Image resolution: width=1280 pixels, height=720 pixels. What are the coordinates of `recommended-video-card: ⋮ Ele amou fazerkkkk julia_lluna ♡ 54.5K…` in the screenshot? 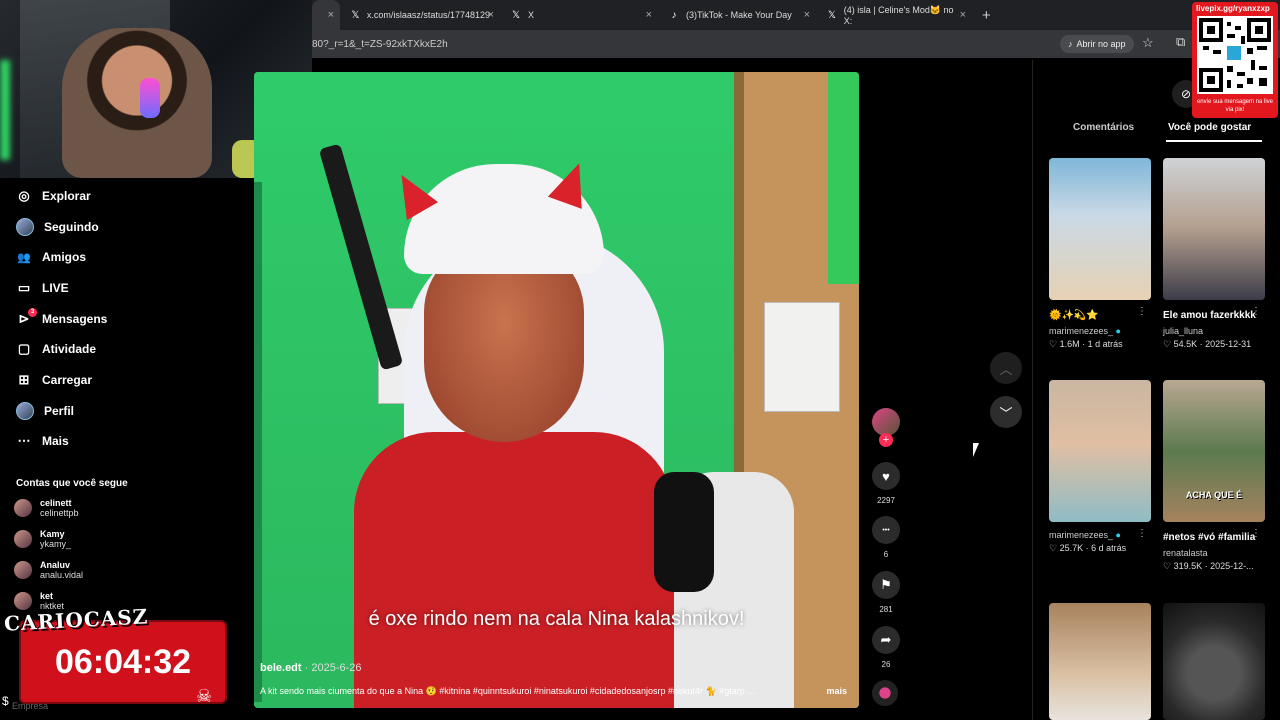 It's located at (1214, 254).